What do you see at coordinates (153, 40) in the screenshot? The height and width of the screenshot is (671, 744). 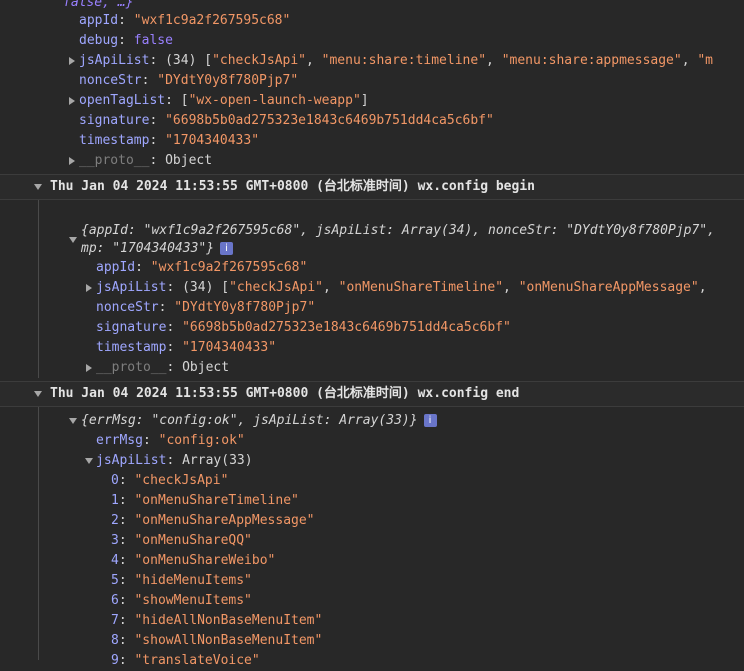 I see `prop-value: false` at bounding box center [153, 40].